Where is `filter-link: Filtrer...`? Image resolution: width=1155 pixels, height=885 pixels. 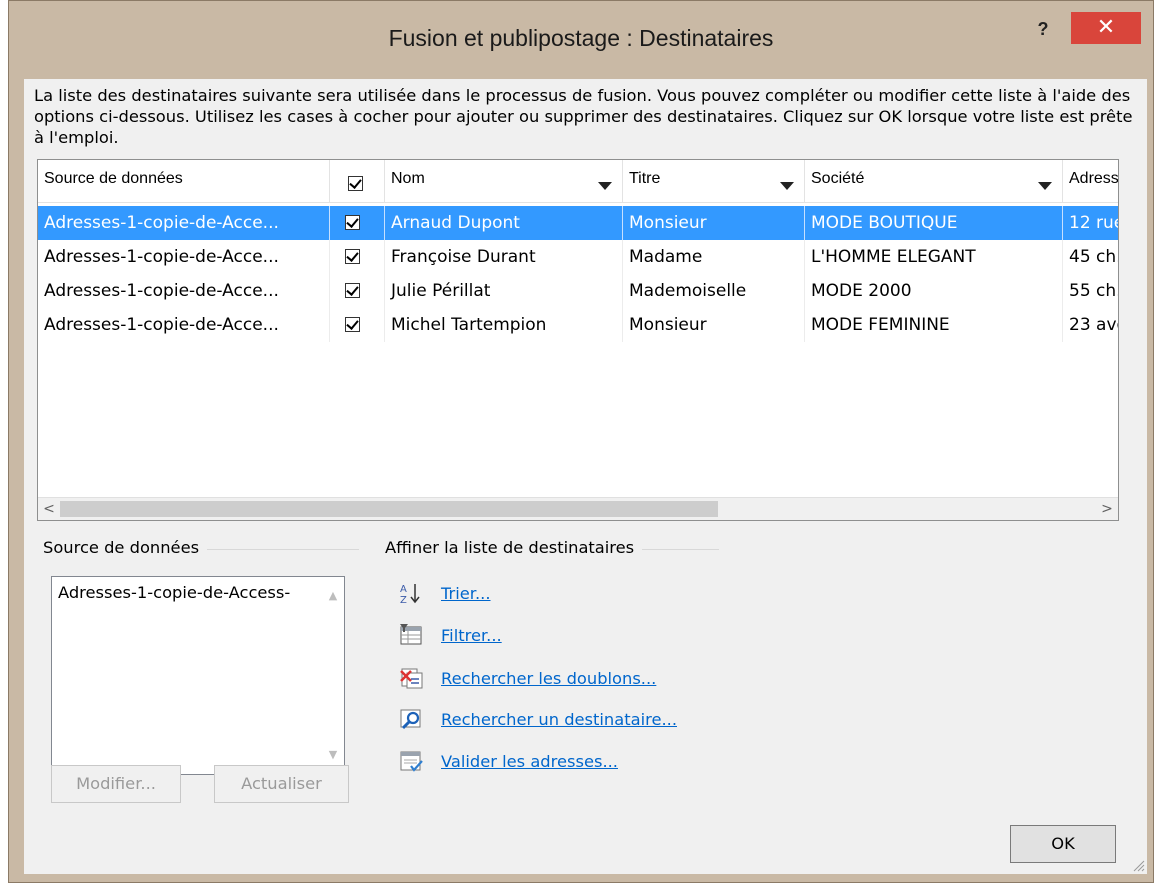 filter-link: Filtrer... is located at coordinates (471, 635).